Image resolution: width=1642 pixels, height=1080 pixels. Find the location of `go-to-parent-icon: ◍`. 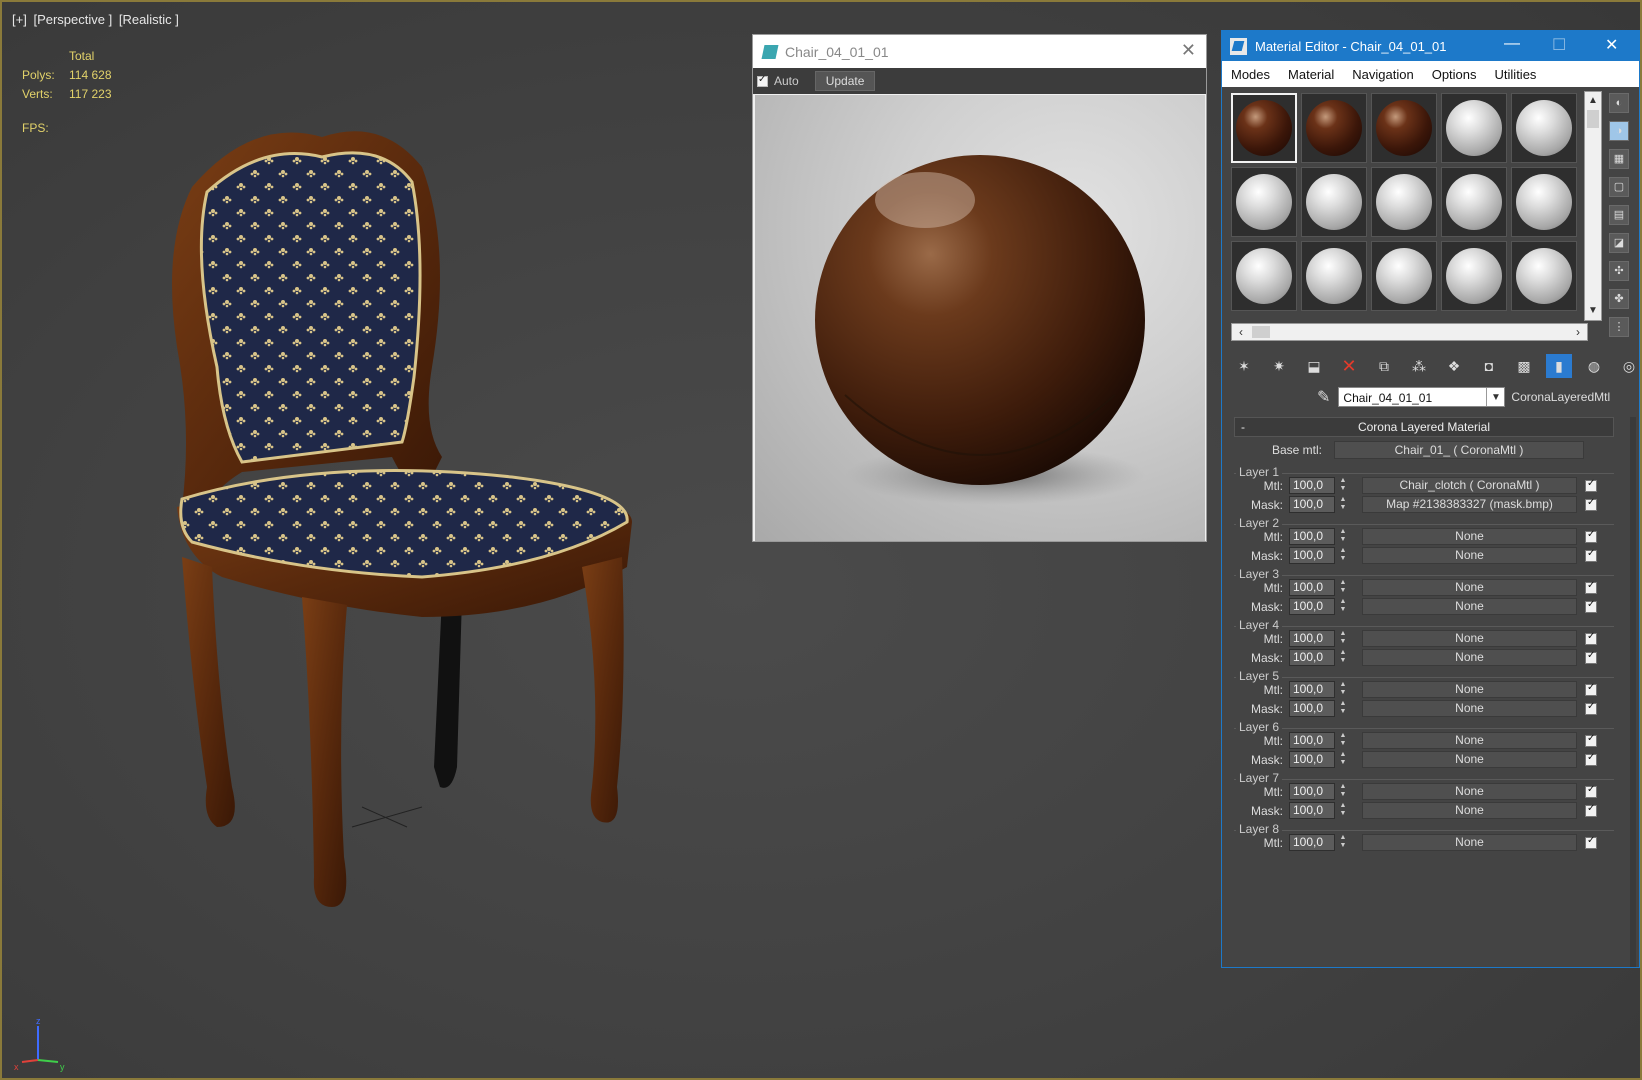

go-to-parent-icon: ◍ is located at coordinates (1594, 366).